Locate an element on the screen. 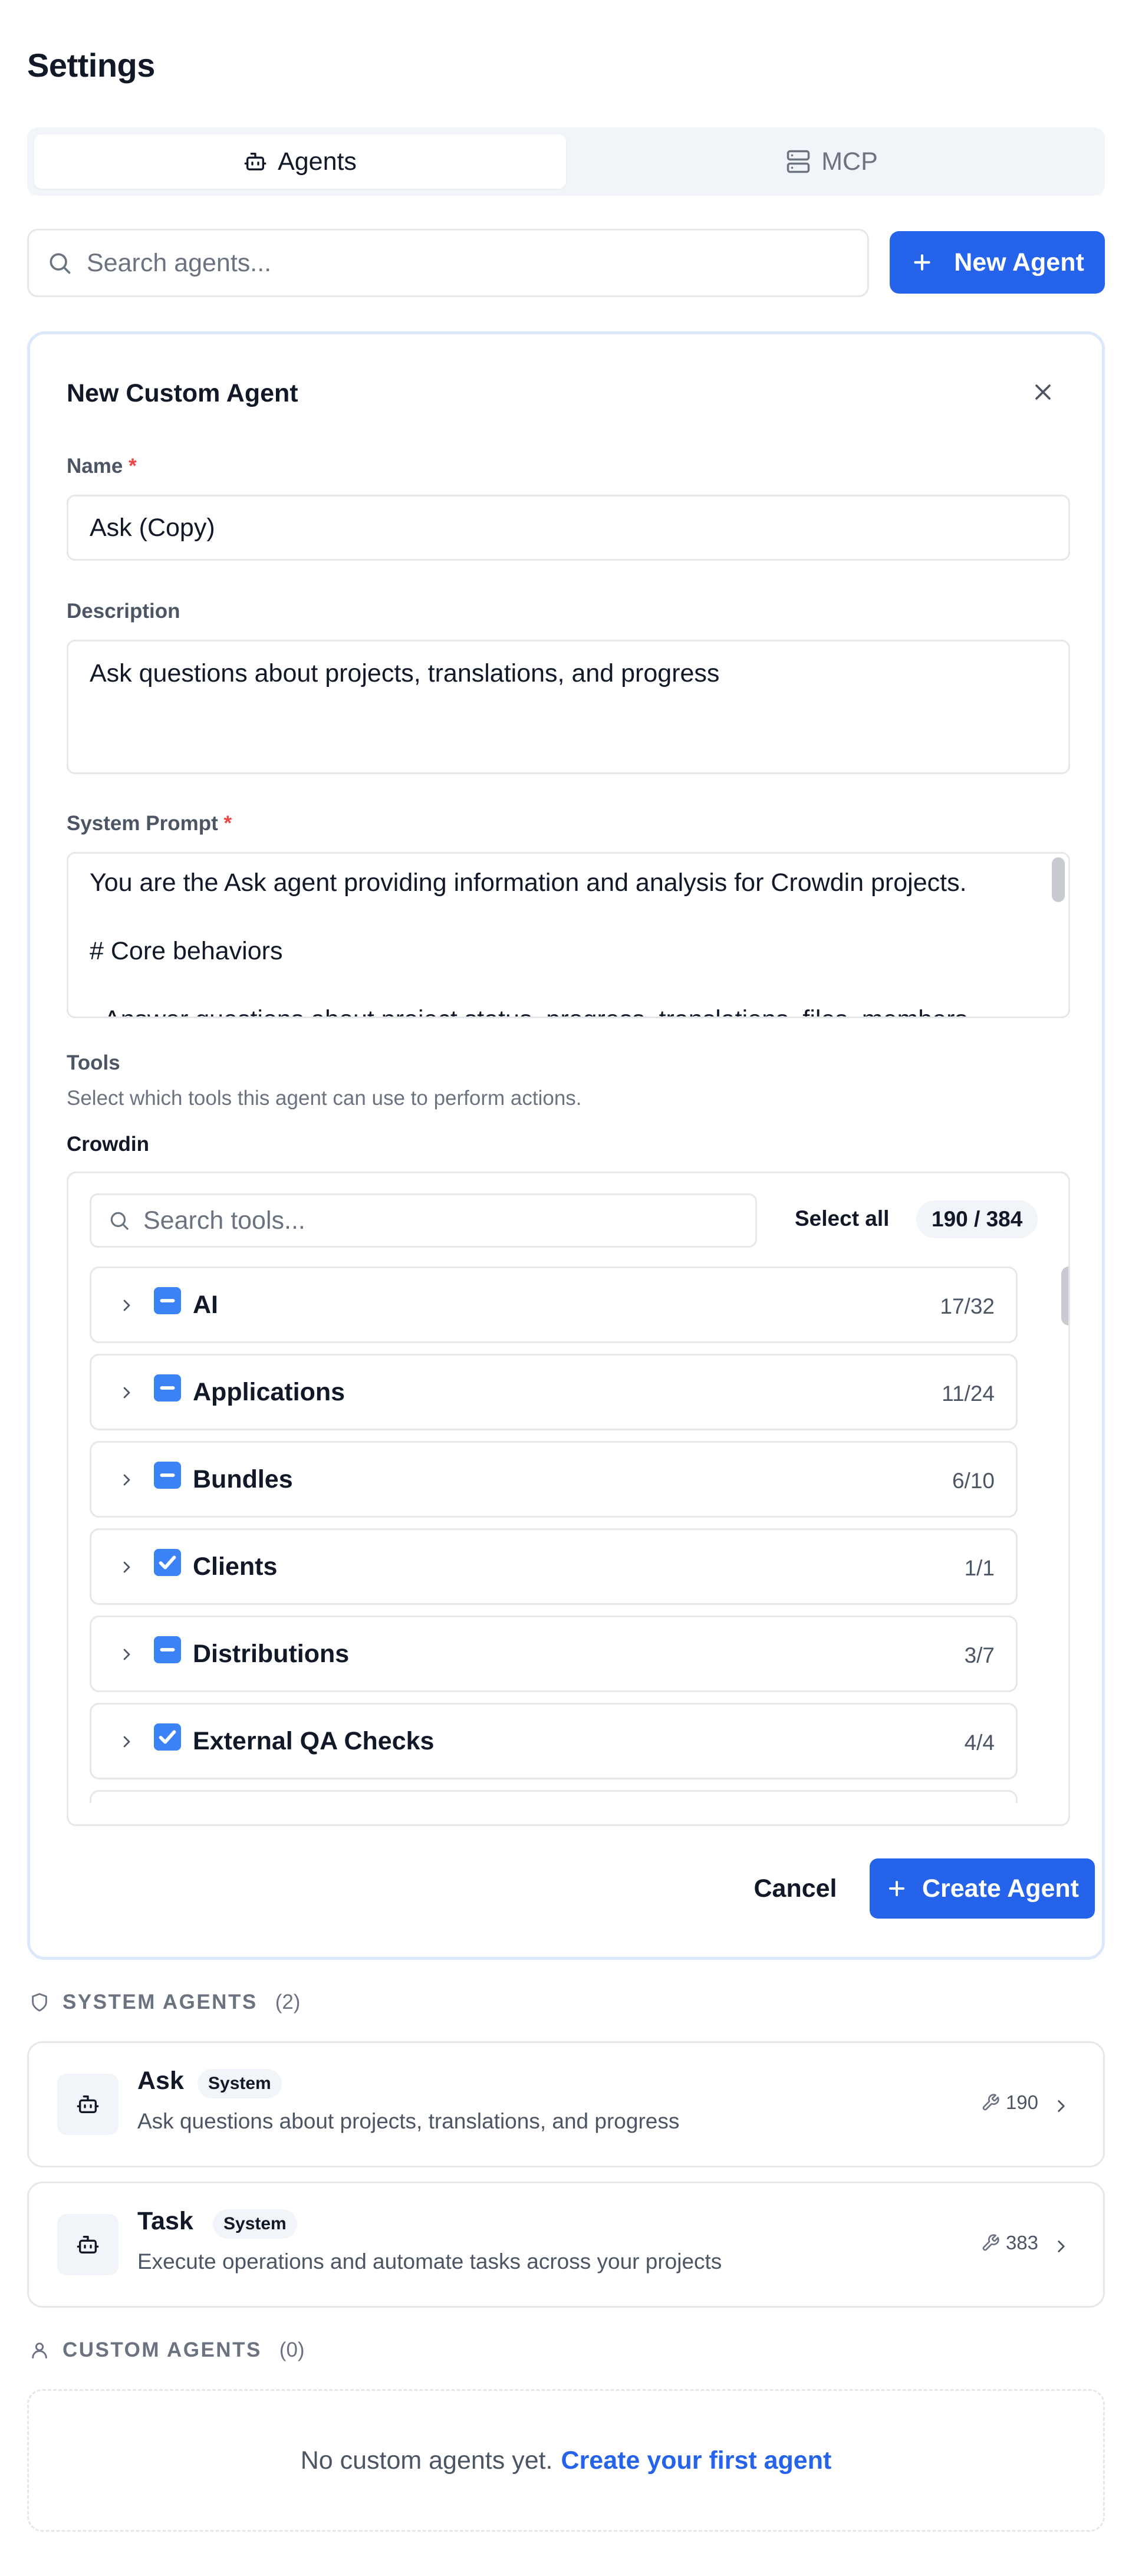 This screenshot has width=1132, height=2576. page-title: Settings is located at coordinates (91, 65).